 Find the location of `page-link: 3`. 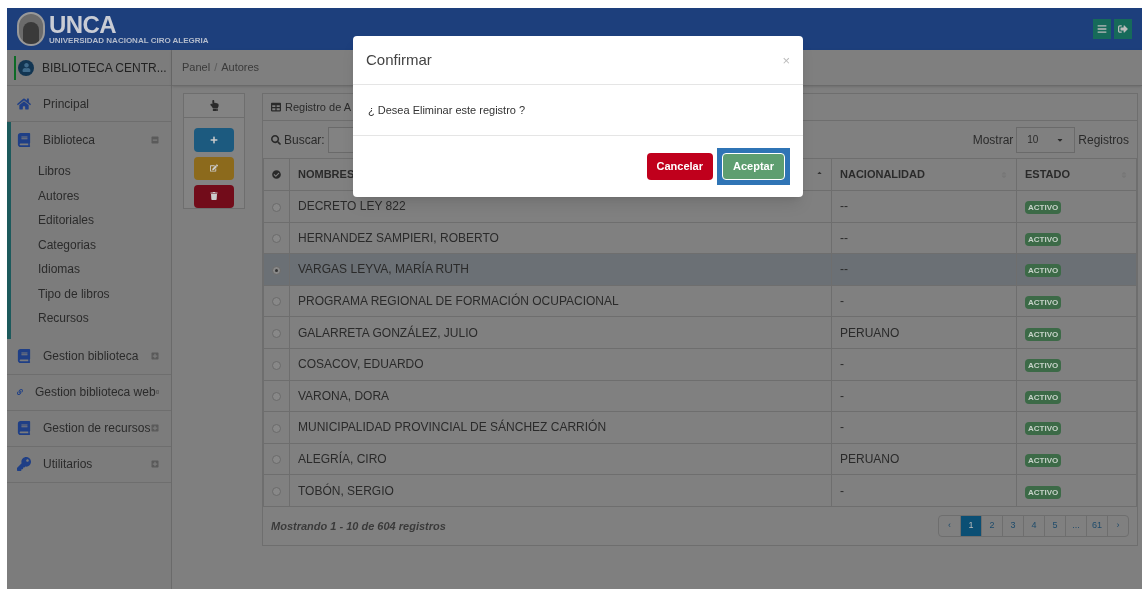

page-link: 3 is located at coordinates (1012, 525).